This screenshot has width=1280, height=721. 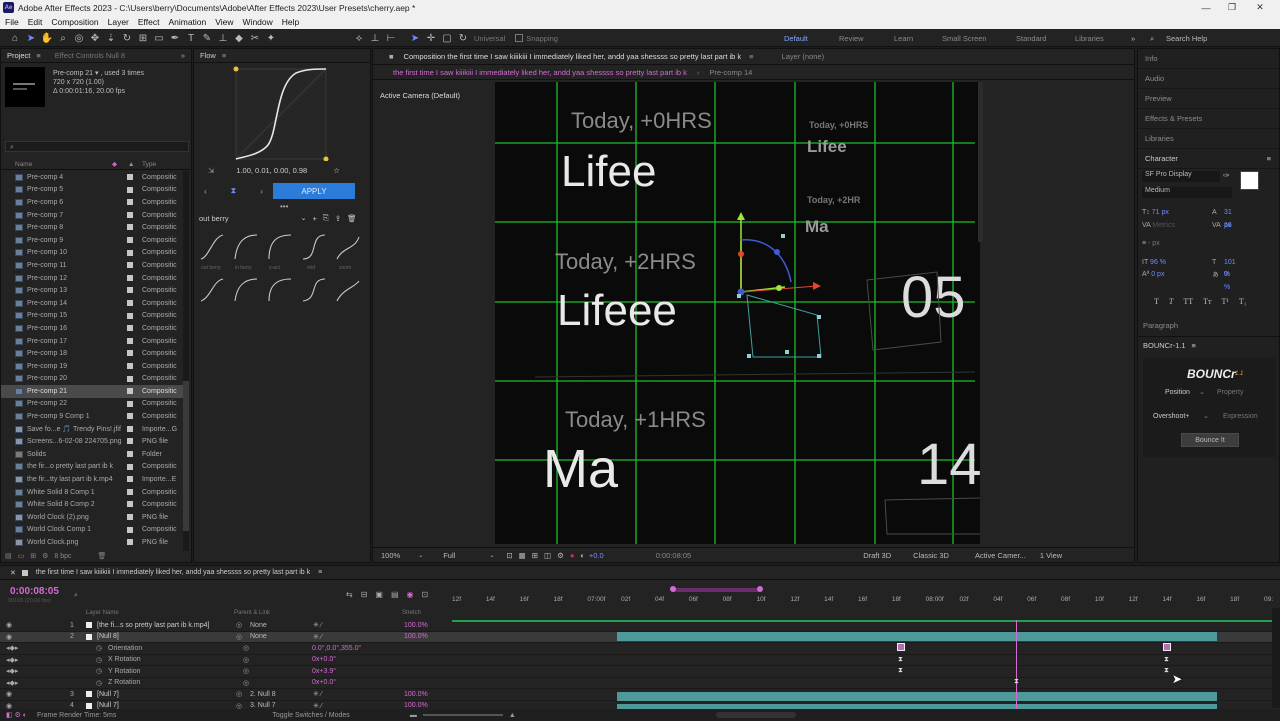 What do you see at coordinates (95, 38) in the screenshot?
I see `pan-camera-icon: ✥` at bounding box center [95, 38].